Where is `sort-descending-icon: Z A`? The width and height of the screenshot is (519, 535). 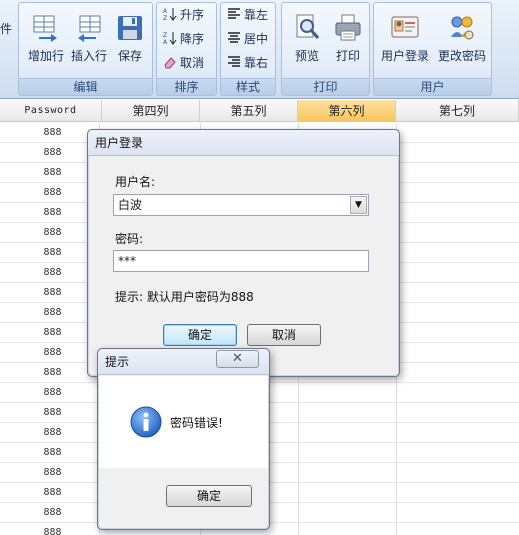
sort-descending-icon: Z A is located at coordinates (170, 38).